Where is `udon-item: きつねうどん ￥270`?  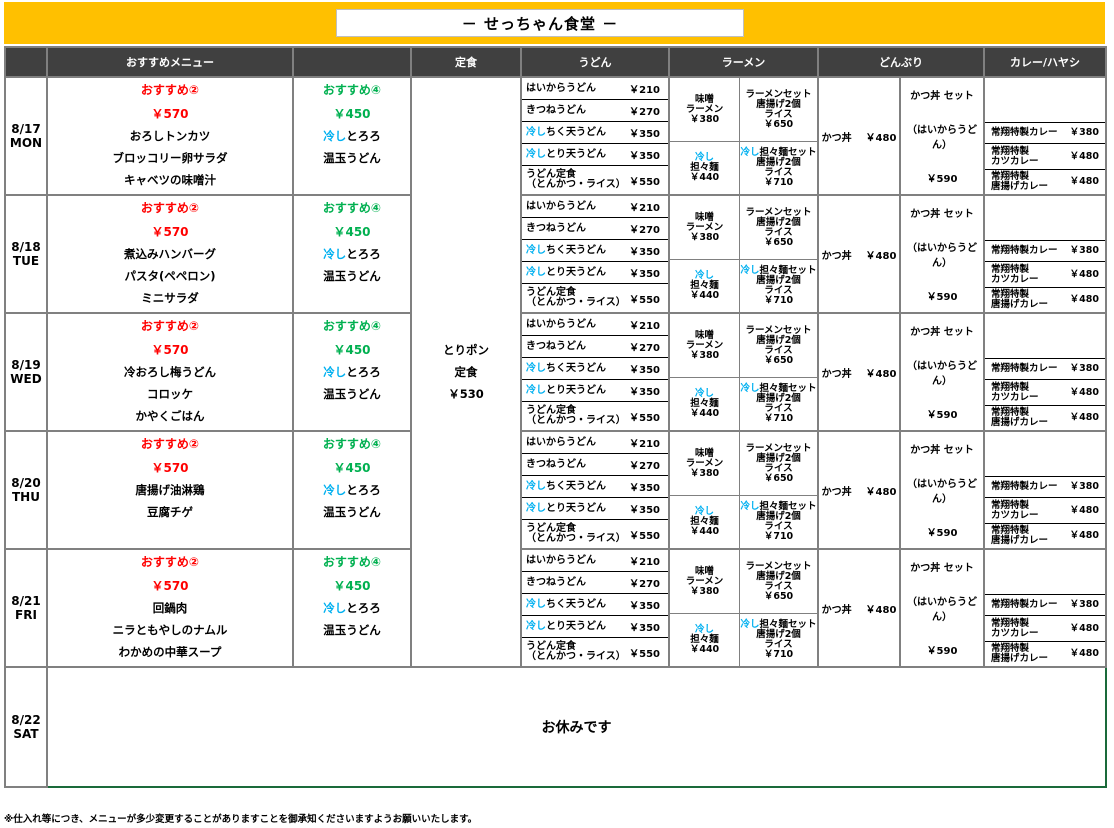 udon-item: きつねうどん ￥270 is located at coordinates (595, 111).